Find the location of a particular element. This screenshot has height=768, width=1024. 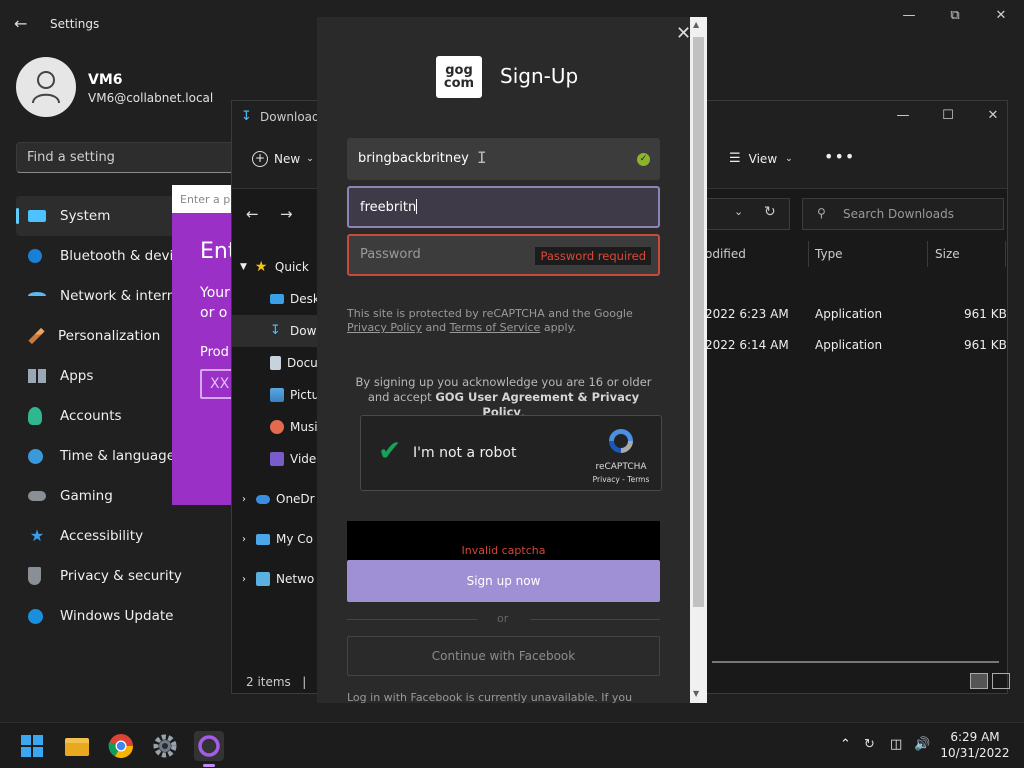

tree-item-label: Quick is located at coordinates (291, 267).